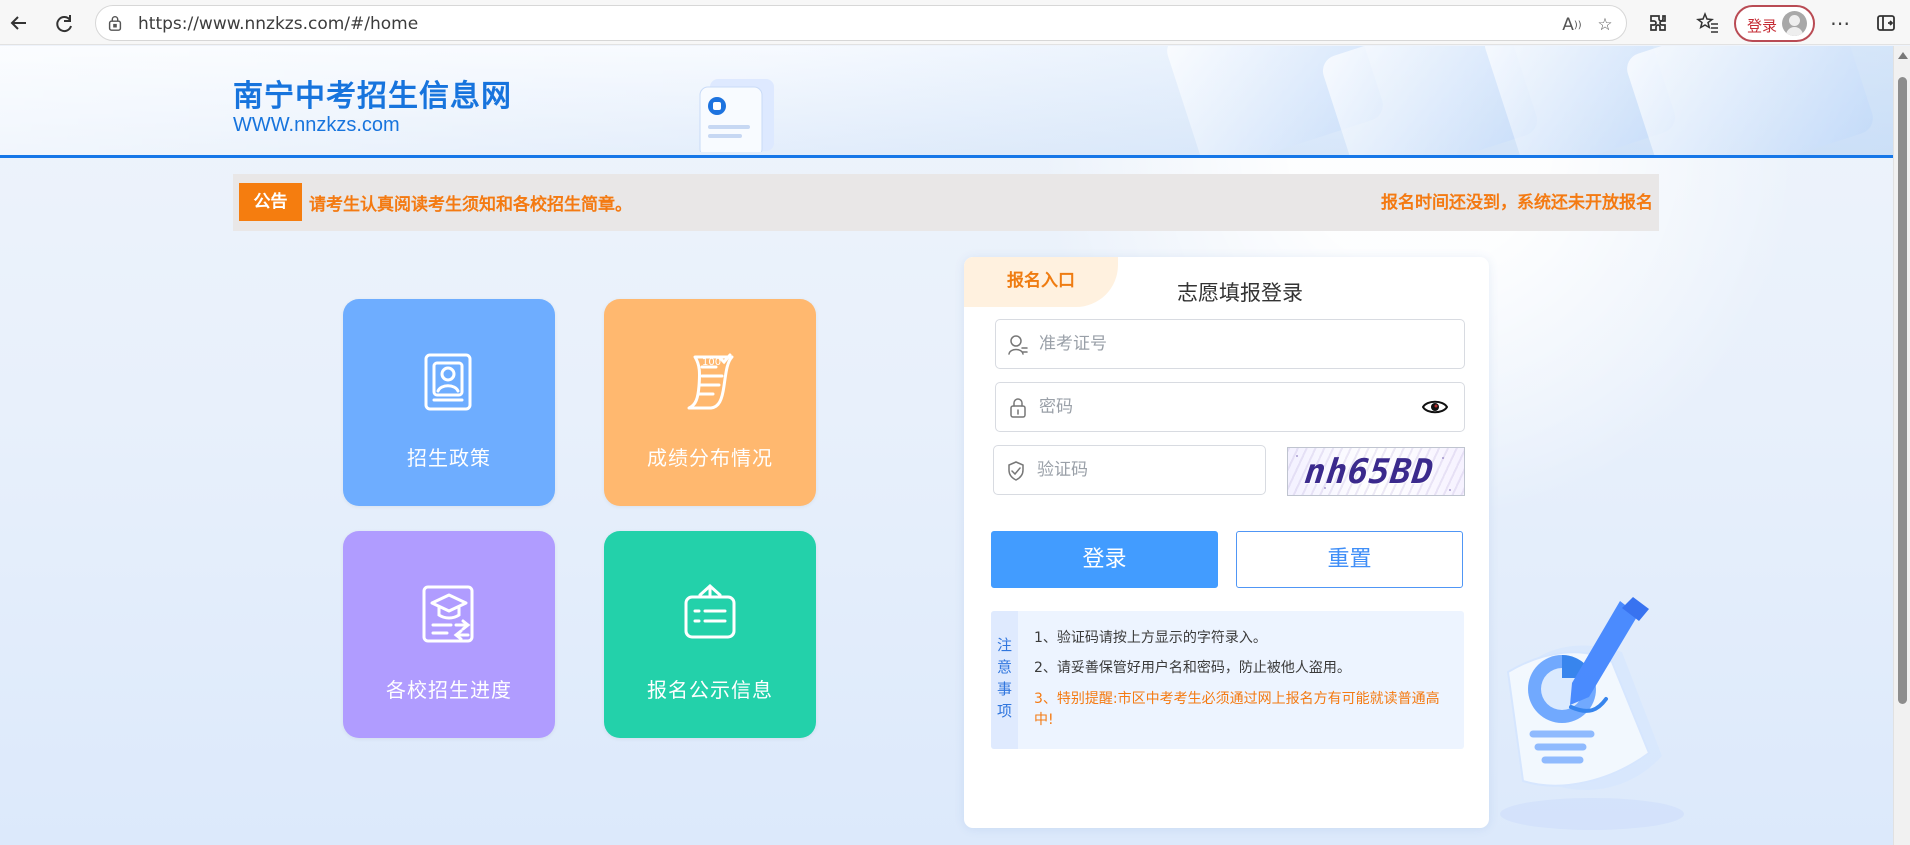  I want to click on split-screen-icon, so click(1886, 23).